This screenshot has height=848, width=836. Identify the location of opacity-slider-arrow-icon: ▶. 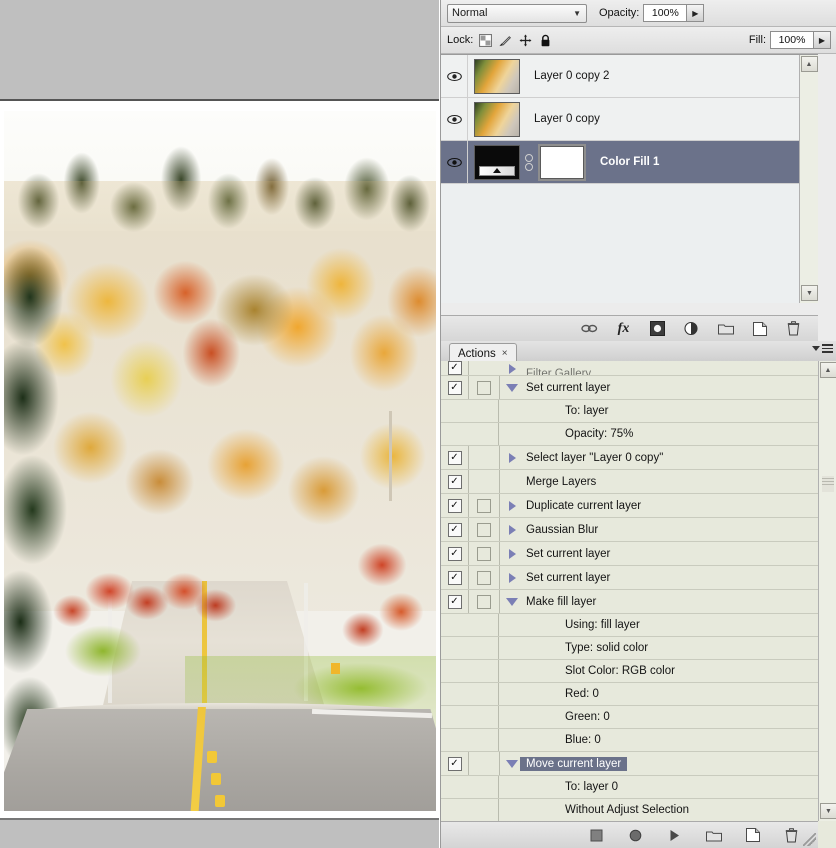
(695, 13).